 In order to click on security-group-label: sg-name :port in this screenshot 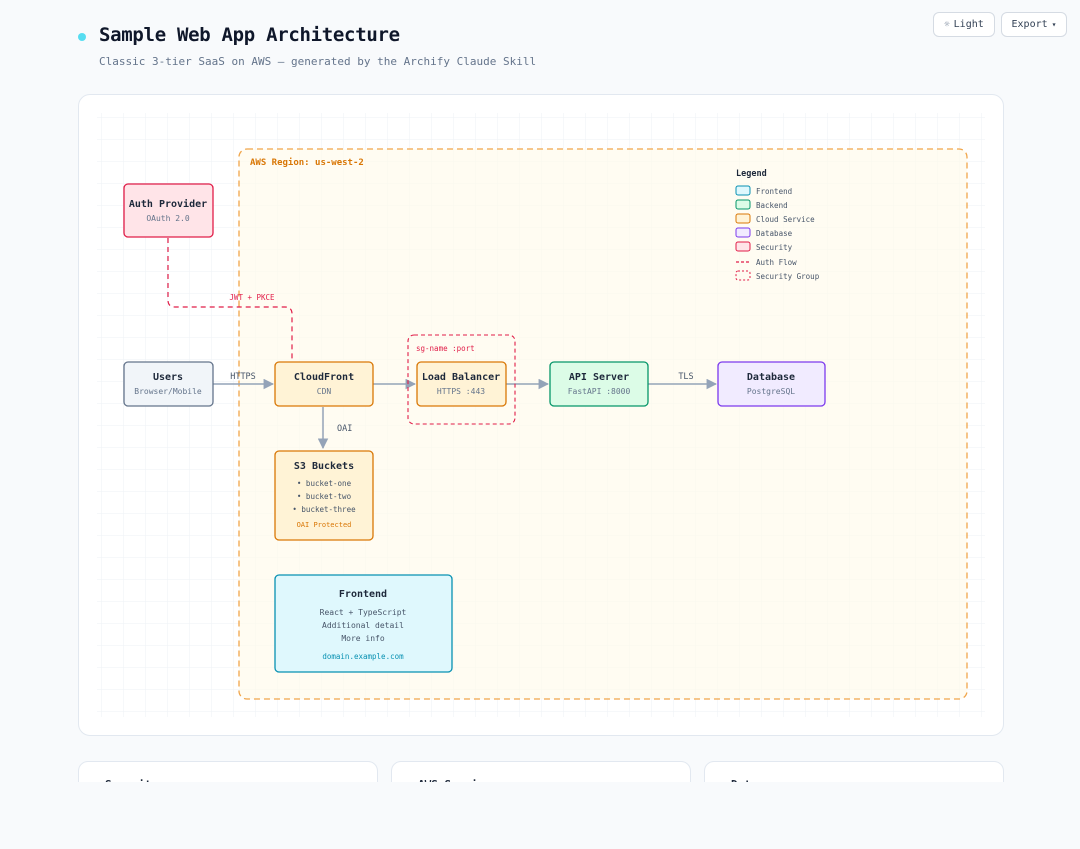, I will do `click(445, 348)`.